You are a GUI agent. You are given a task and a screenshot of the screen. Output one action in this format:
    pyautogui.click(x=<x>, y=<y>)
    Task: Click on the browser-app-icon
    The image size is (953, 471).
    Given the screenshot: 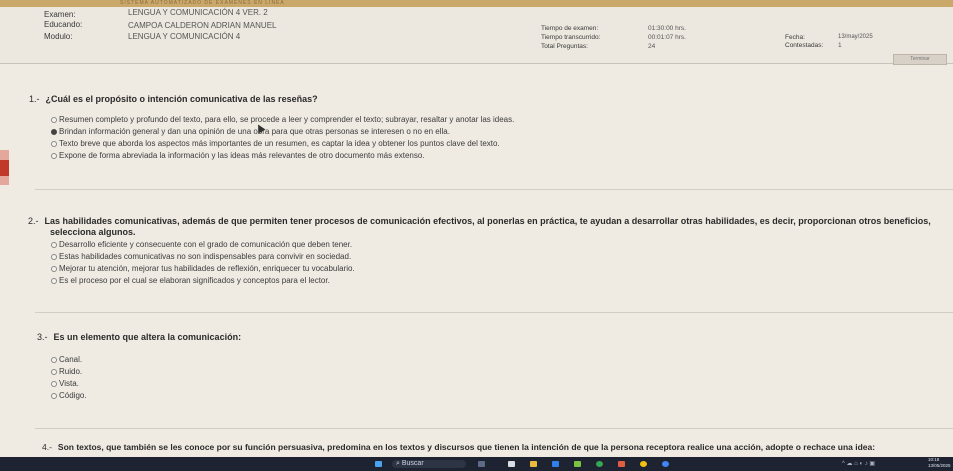 What is the action you would take?
    pyautogui.click(x=643, y=464)
    